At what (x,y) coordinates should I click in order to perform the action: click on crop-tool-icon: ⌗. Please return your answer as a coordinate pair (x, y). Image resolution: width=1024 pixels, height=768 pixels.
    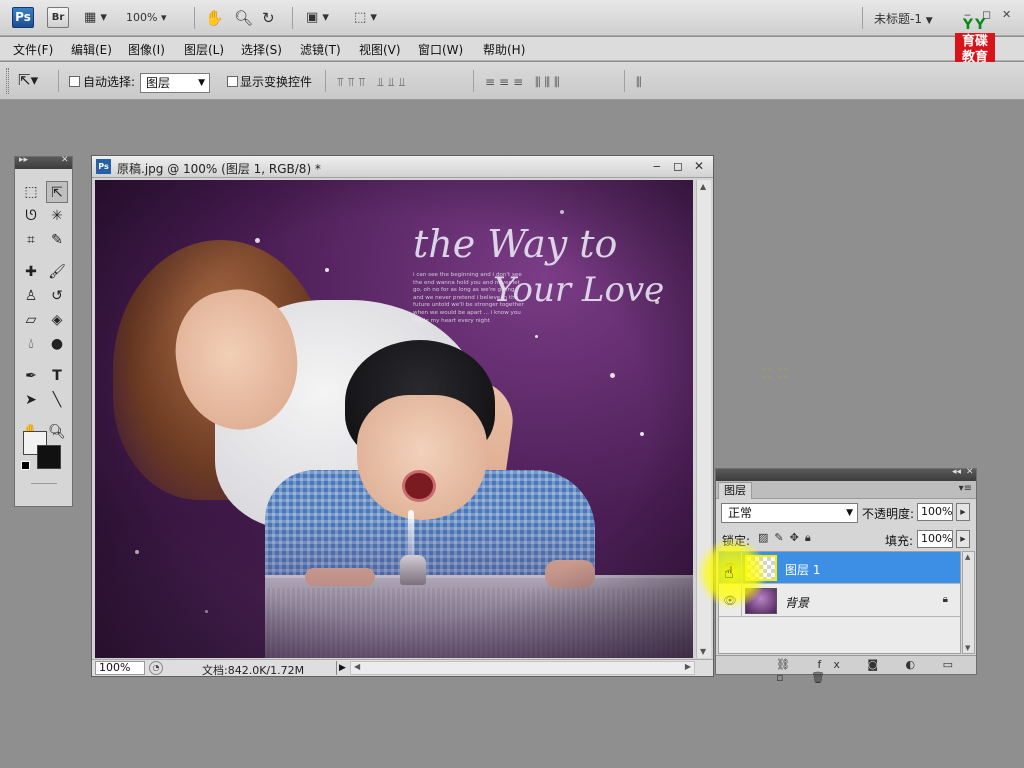
    Looking at the image, I should click on (31, 240).